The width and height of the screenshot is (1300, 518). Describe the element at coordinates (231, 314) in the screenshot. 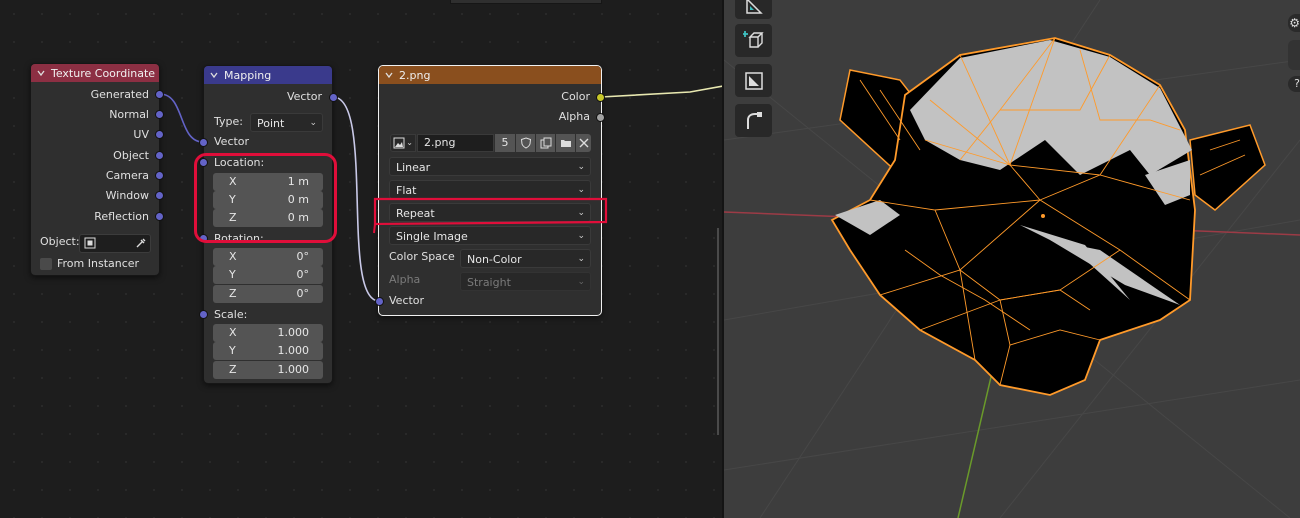

I see `scale-label: Scale:` at that location.